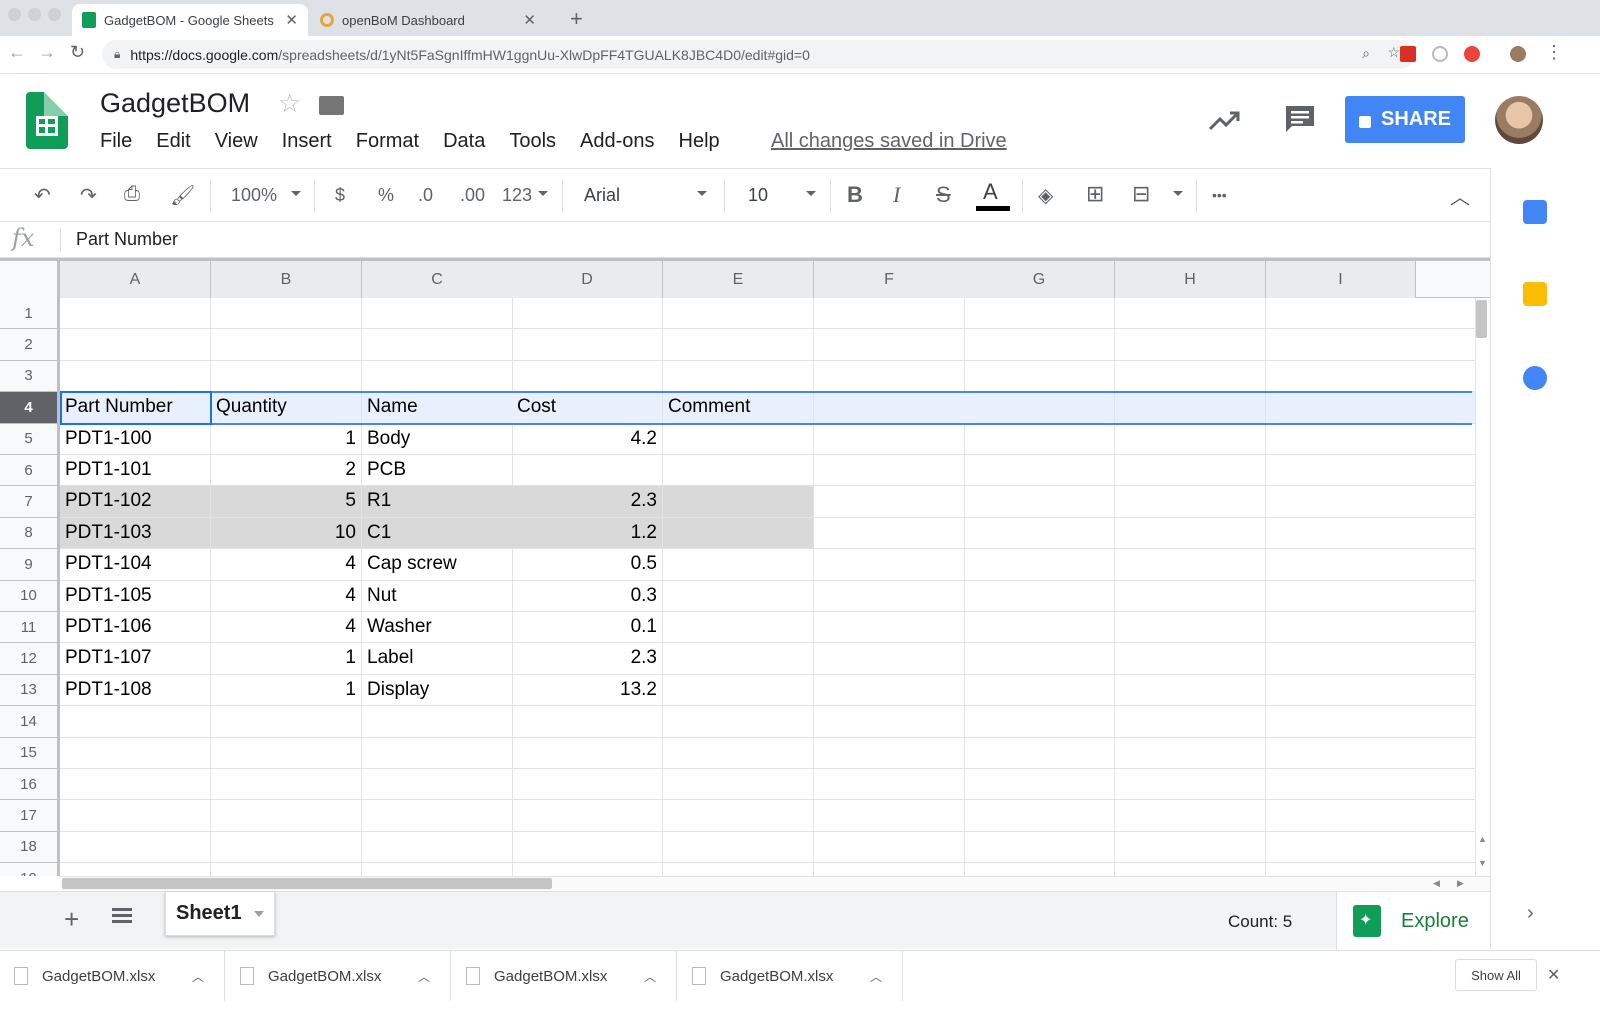 Image resolution: width=1600 pixels, height=1014 pixels. I want to click on cell-e6, so click(738, 471).